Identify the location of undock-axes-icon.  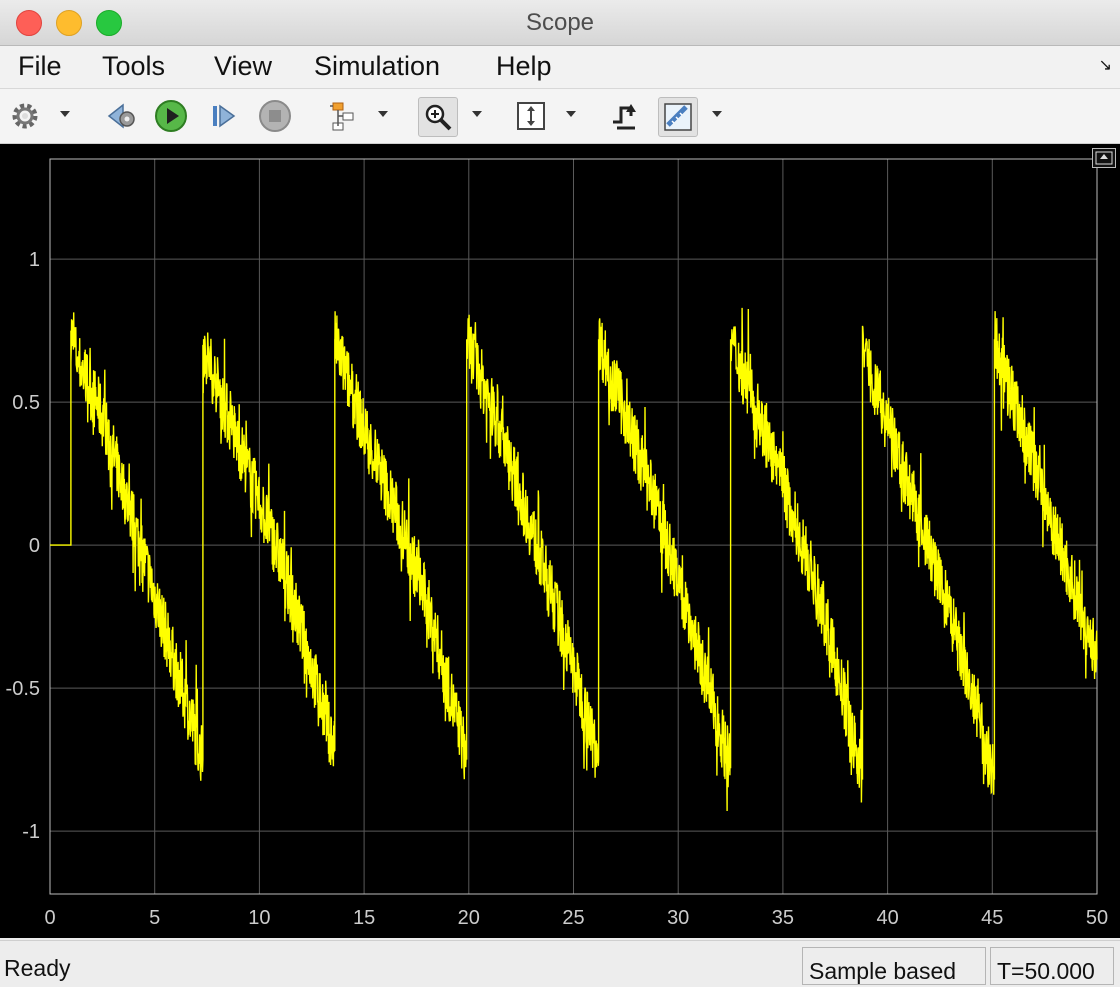
(1104, 158).